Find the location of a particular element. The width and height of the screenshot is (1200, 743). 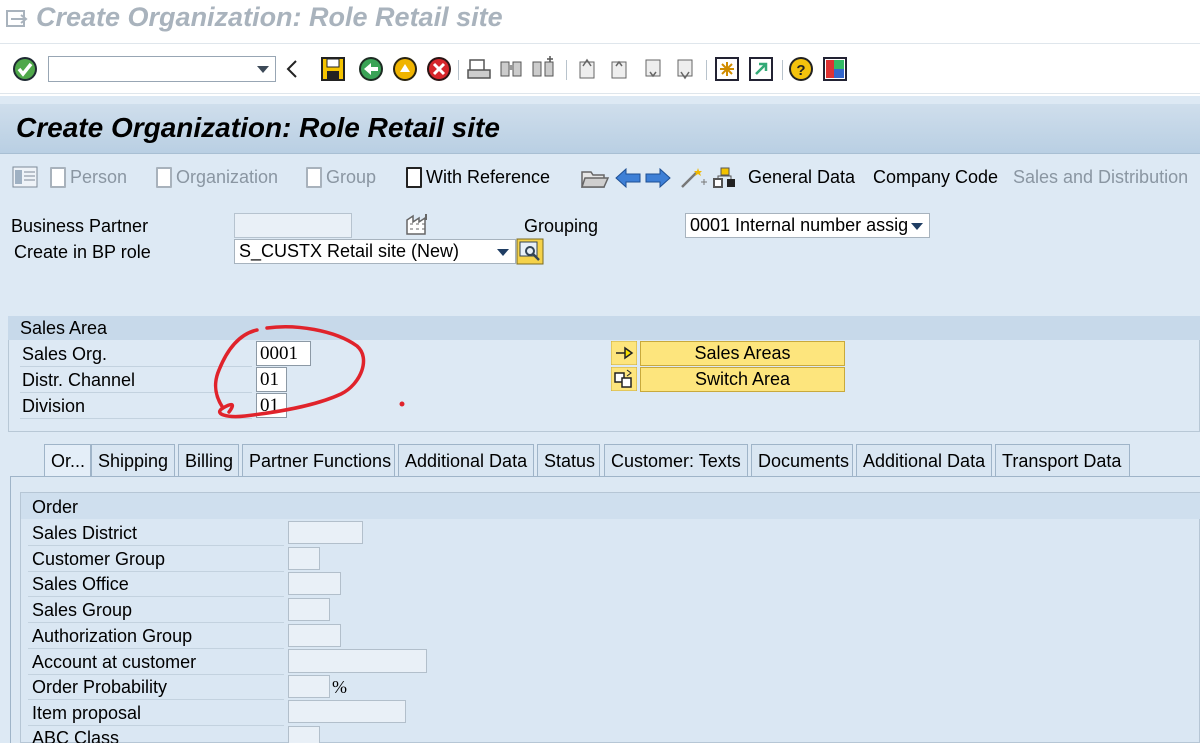

tab-billing: Billing is located at coordinates (208, 460).